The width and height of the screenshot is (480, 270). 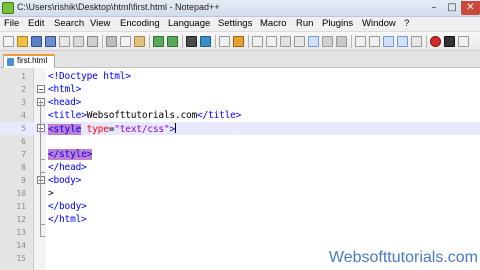 I want to click on code-line: 6, so click(x=240, y=141).